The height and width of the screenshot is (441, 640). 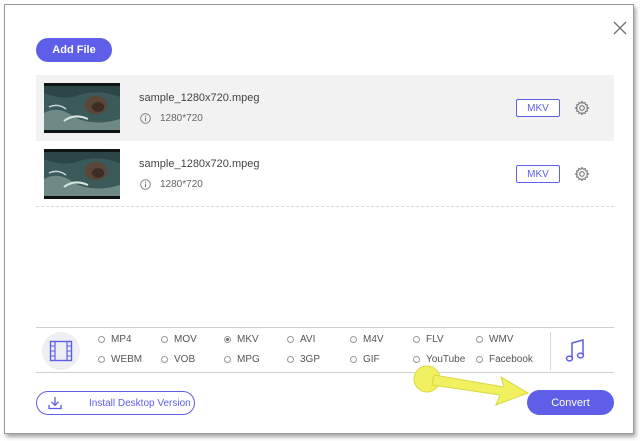 I want to click on format-option: GIF, so click(x=365, y=359).